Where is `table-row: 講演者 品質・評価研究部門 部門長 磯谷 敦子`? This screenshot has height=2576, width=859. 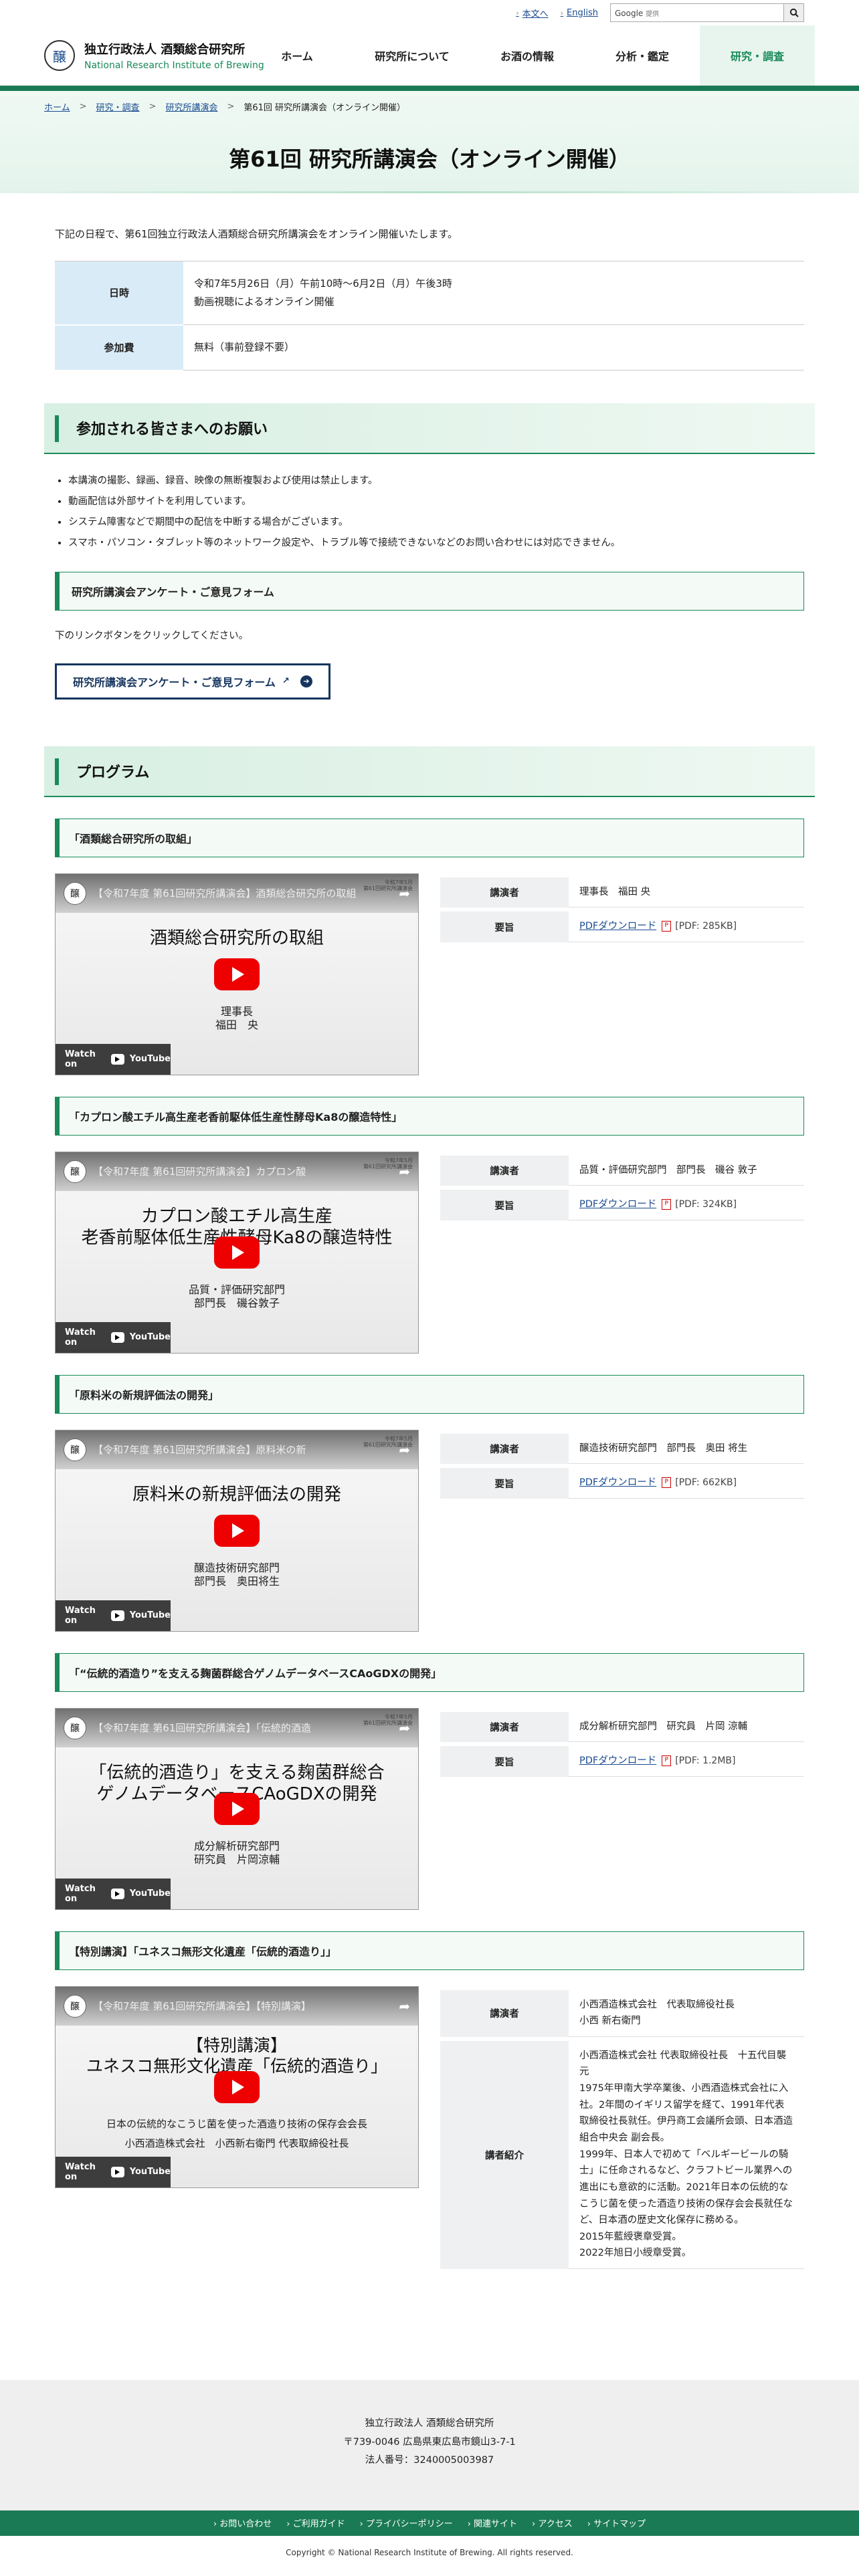 table-row: 講演者 品質・評価研究部門 部門長 磯谷 敦子 is located at coordinates (622, 1171).